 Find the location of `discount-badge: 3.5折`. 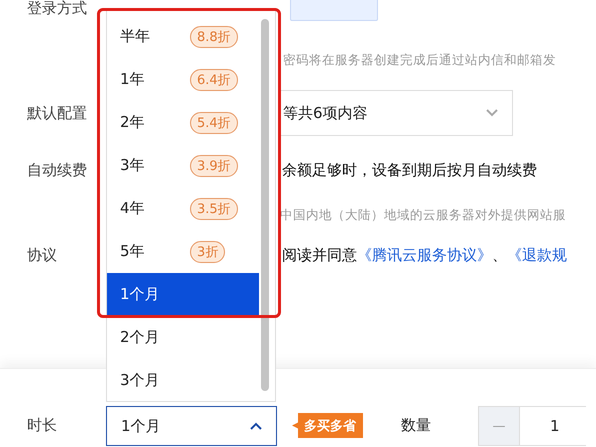

discount-badge: 3.5折 is located at coordinates (214, 209).